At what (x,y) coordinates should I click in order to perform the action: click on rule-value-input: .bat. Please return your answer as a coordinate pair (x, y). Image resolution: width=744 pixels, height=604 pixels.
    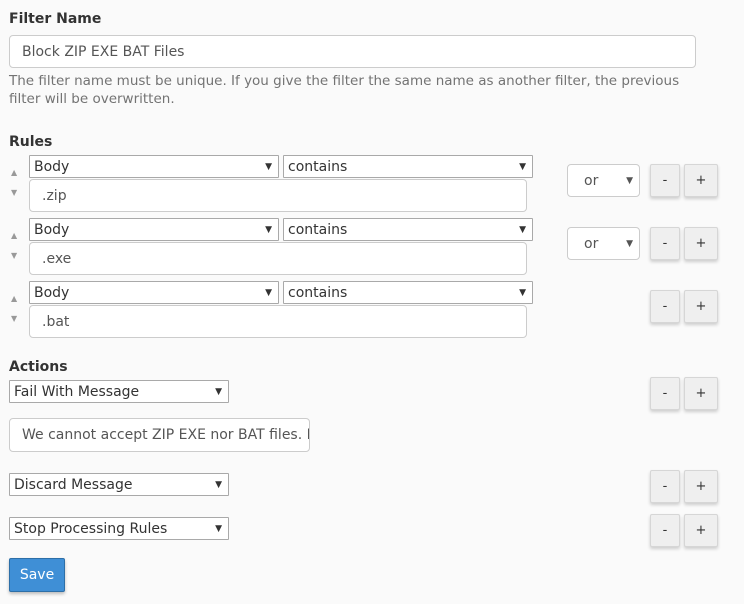
    Looking at the image, I should click on (278, 321).